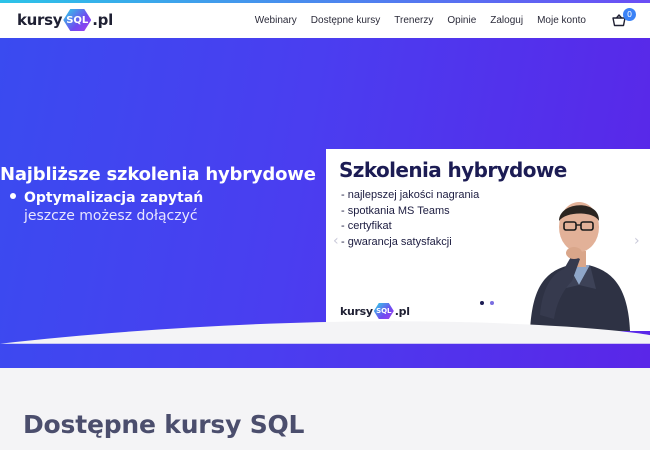  What do you see at coordinates (492, 303) in the screenshot?
I see `carousel-dot` at bounding box center [492, 303].